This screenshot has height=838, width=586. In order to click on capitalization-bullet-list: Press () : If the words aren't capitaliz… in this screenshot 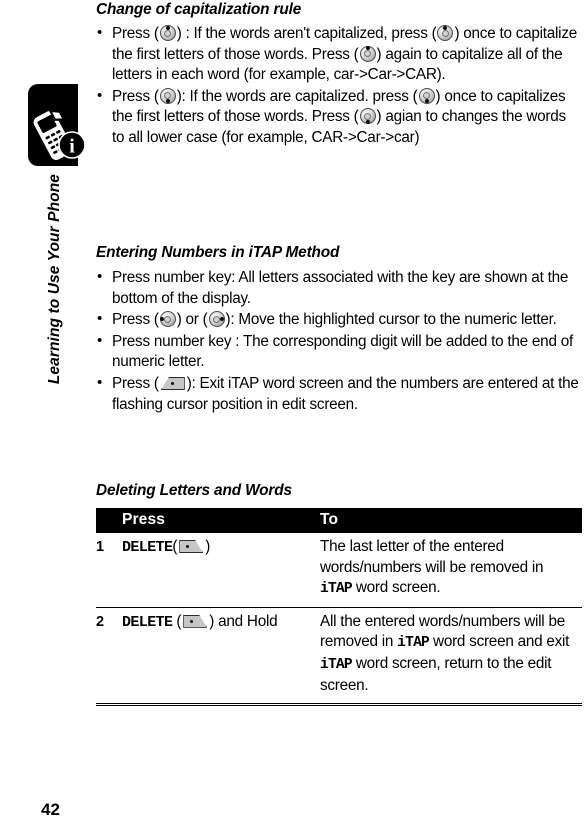, I will do `click(339, 86)`.